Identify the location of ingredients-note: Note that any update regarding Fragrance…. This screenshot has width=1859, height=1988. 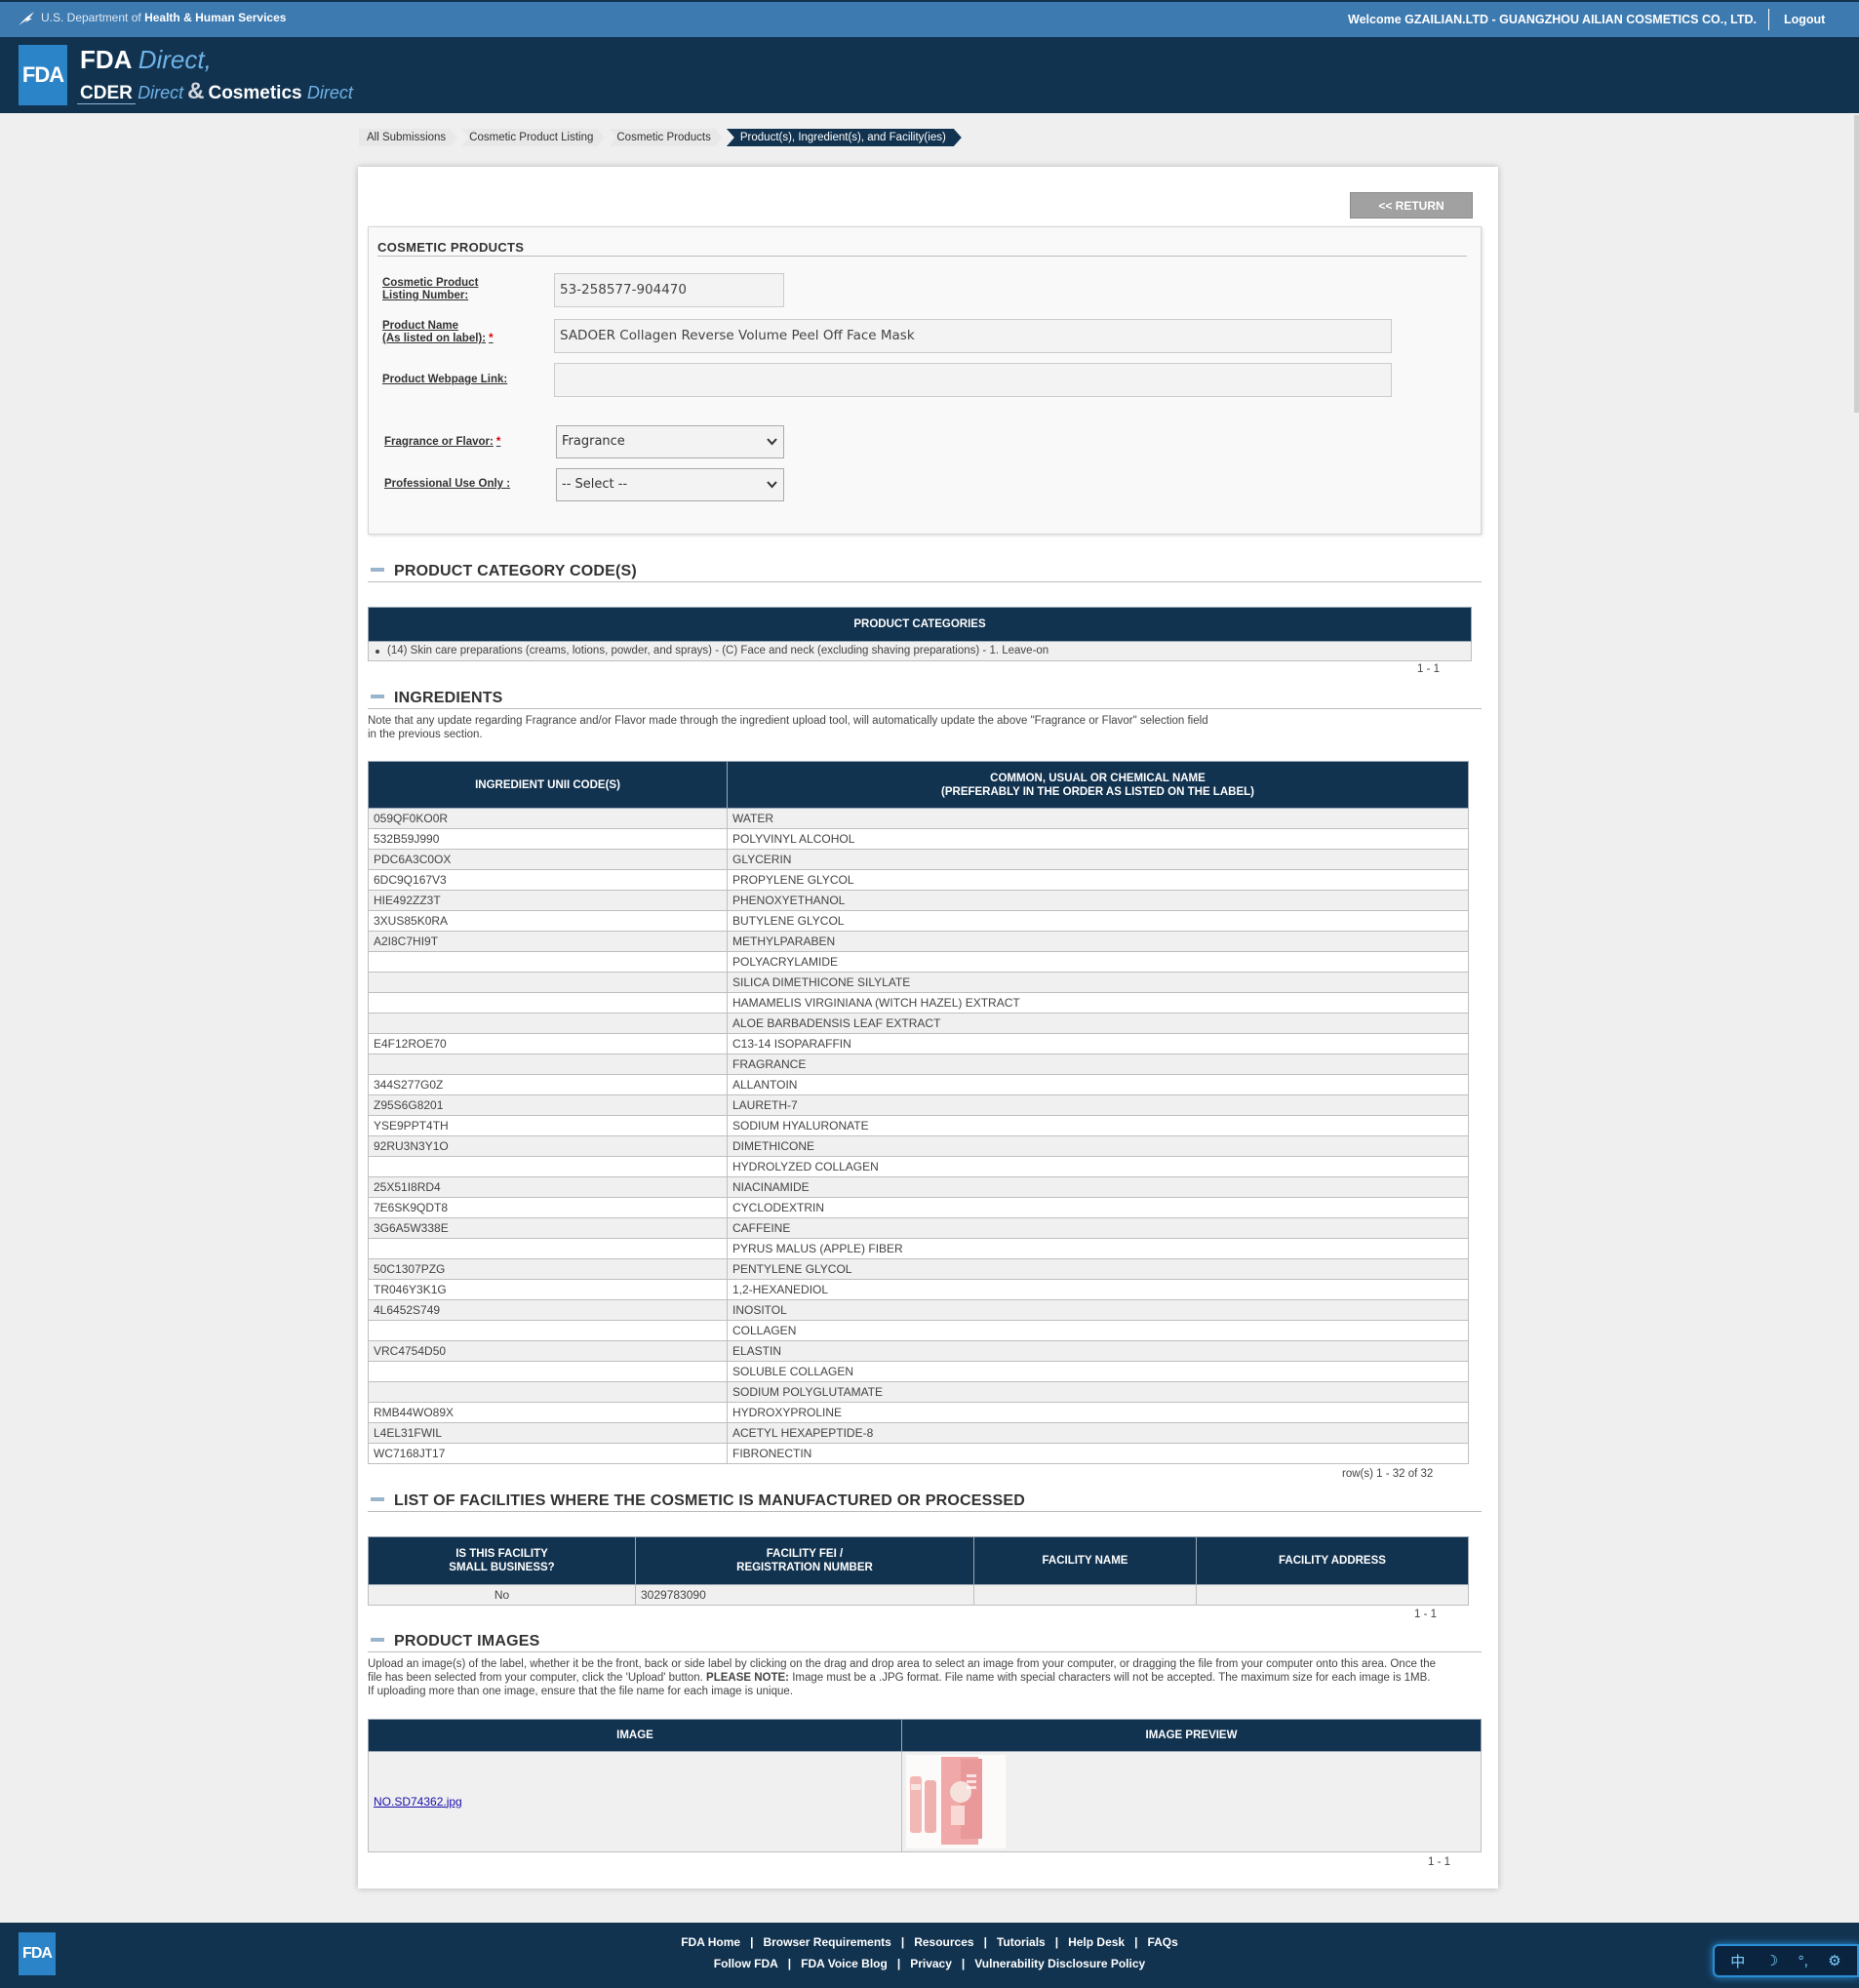
(788, 727).